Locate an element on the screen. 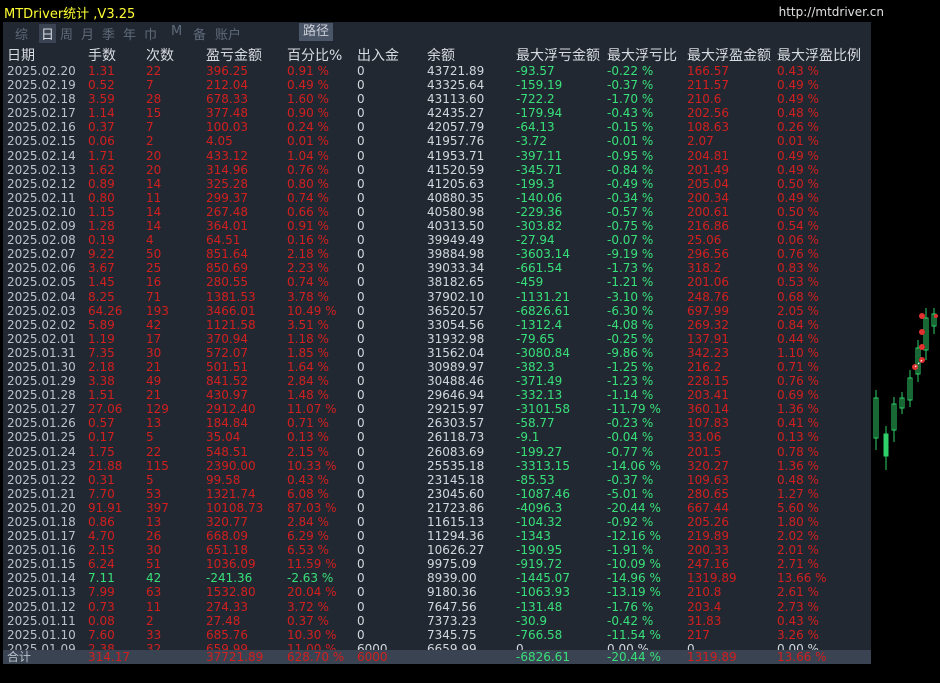 The image size is (940, 683). tab-3: 月 is located at coordinates (87, 33).